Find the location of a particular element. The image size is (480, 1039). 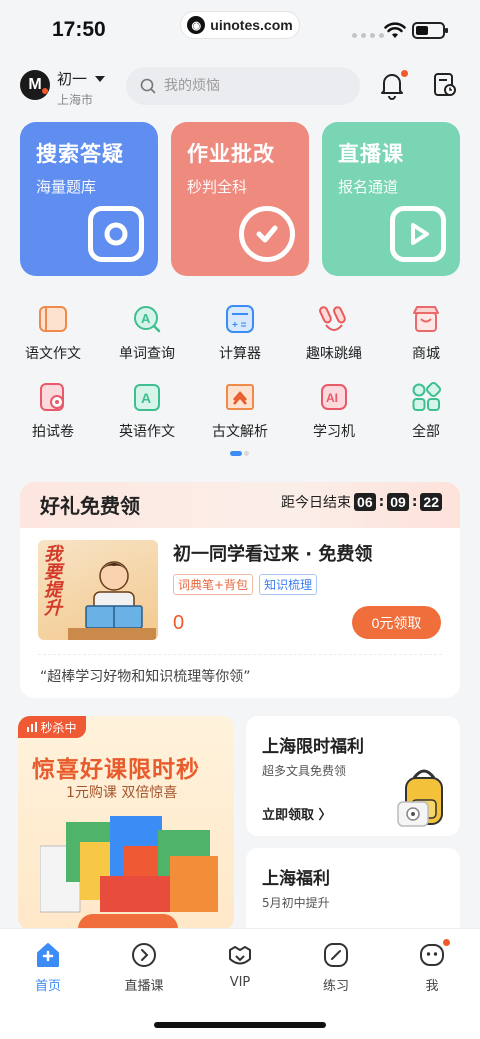

shanghai-benefit-card: 上海福利 5月初中提升 is located at coordinates (353, 893).